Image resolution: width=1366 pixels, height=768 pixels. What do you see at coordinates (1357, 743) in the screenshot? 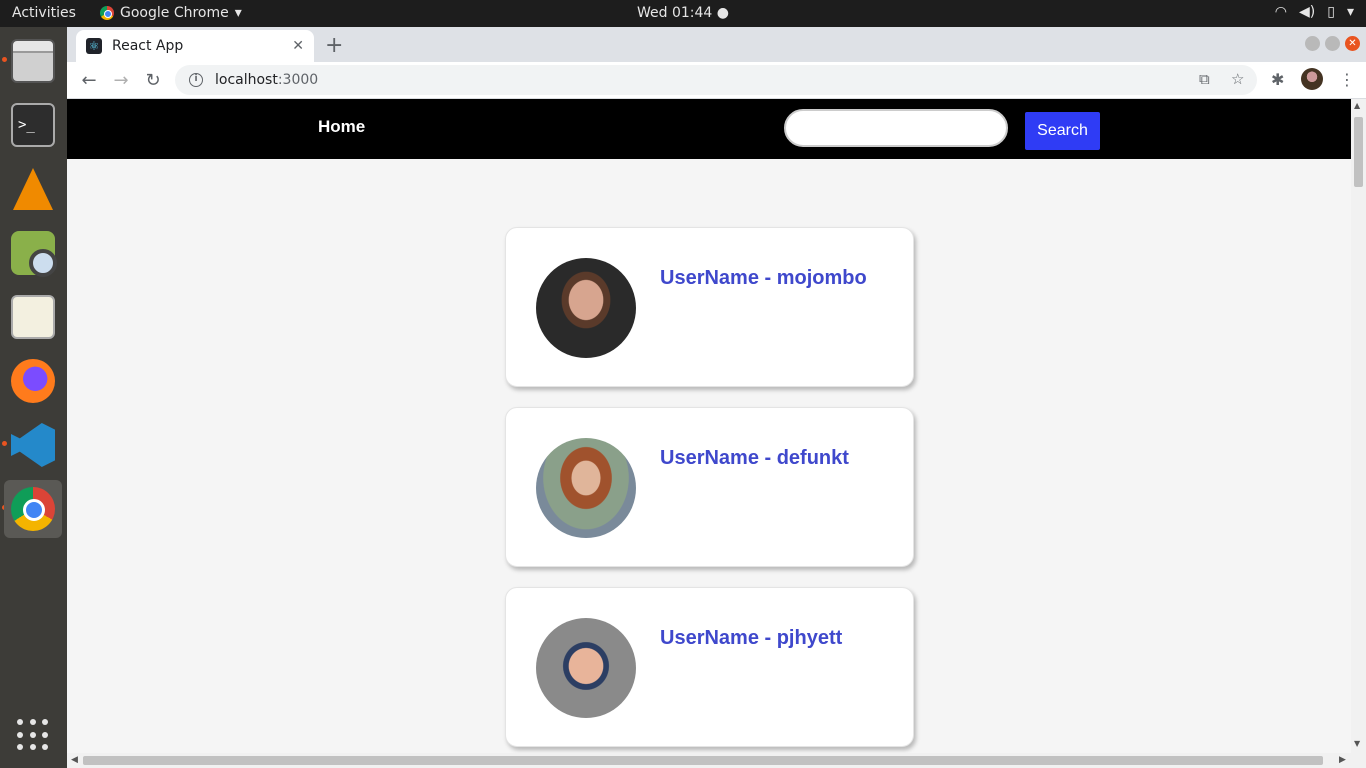
I see `scroll-down-icon: ▼` at bounding box center [1357, 743].